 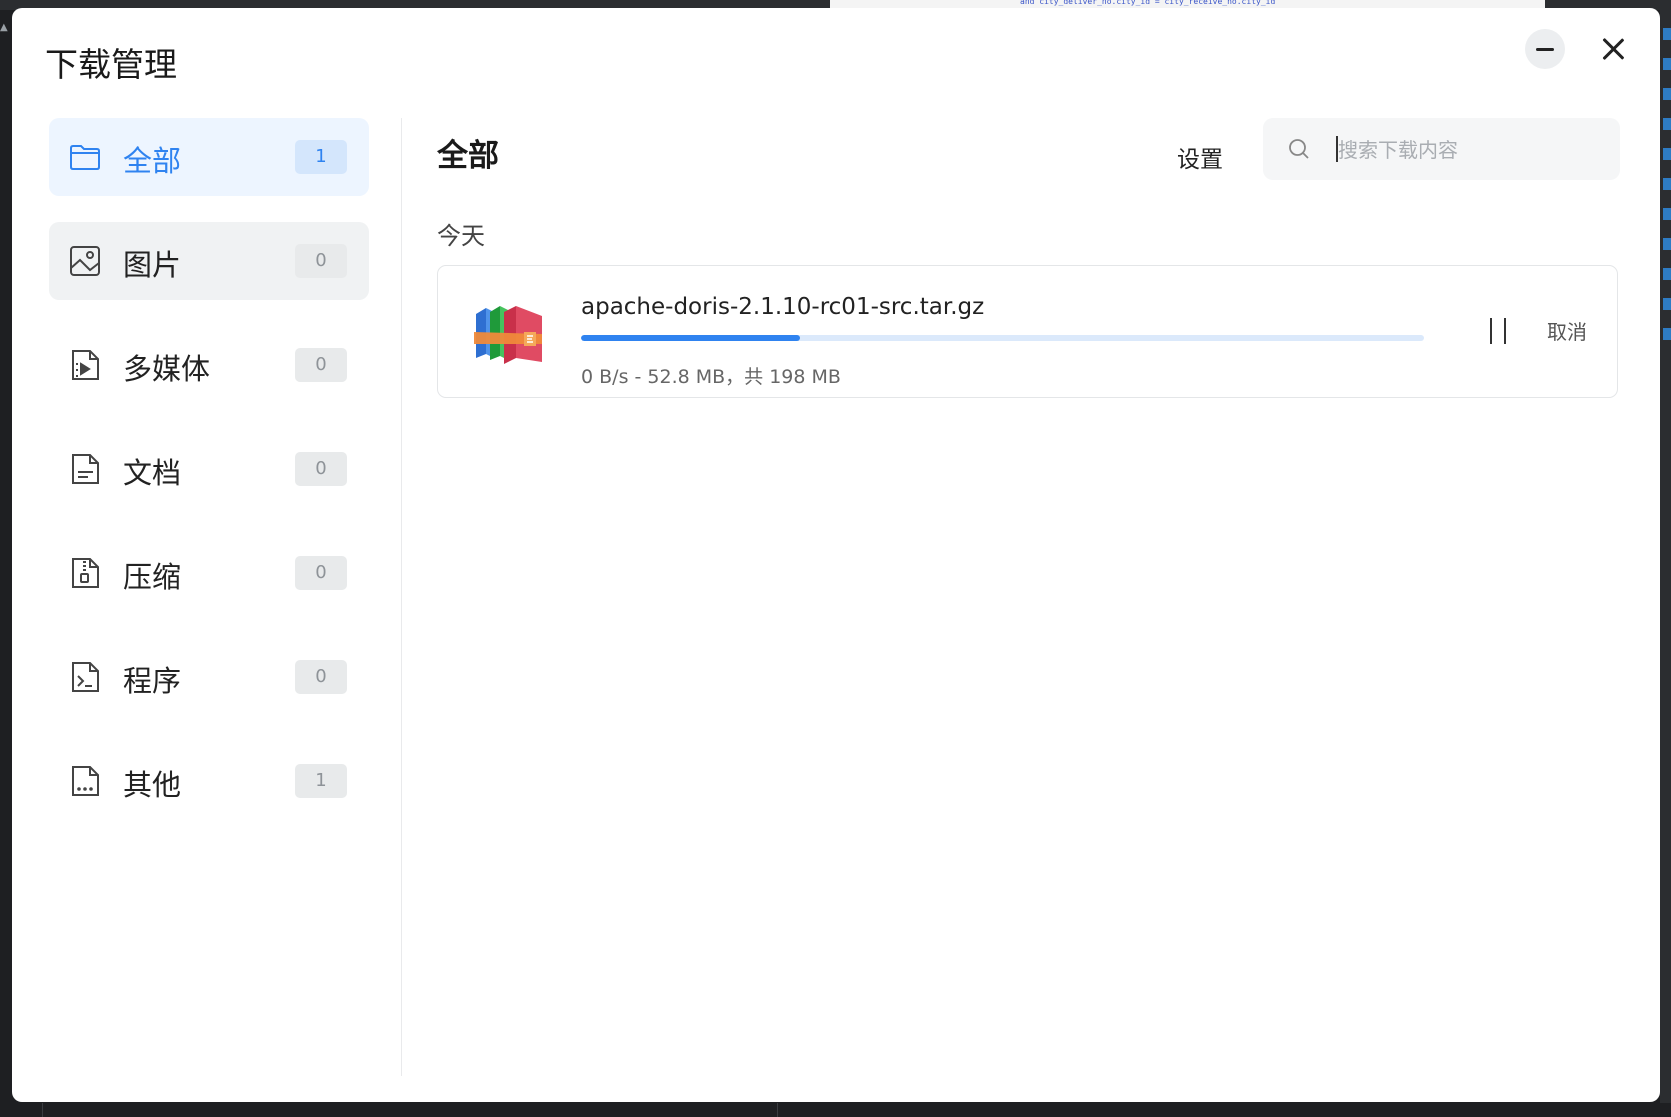 What do you see at coordinates (209, 157) in the screenshot?
I see `sidebar-item-all: 全部 1` at bounding box center [209, 157].